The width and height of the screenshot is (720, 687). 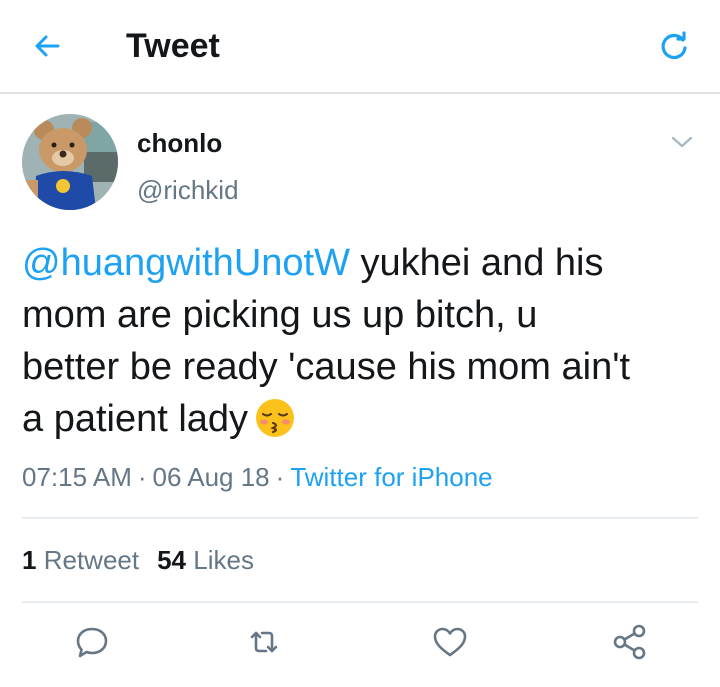 I want to click on avatar, so click(x=70, y=162).